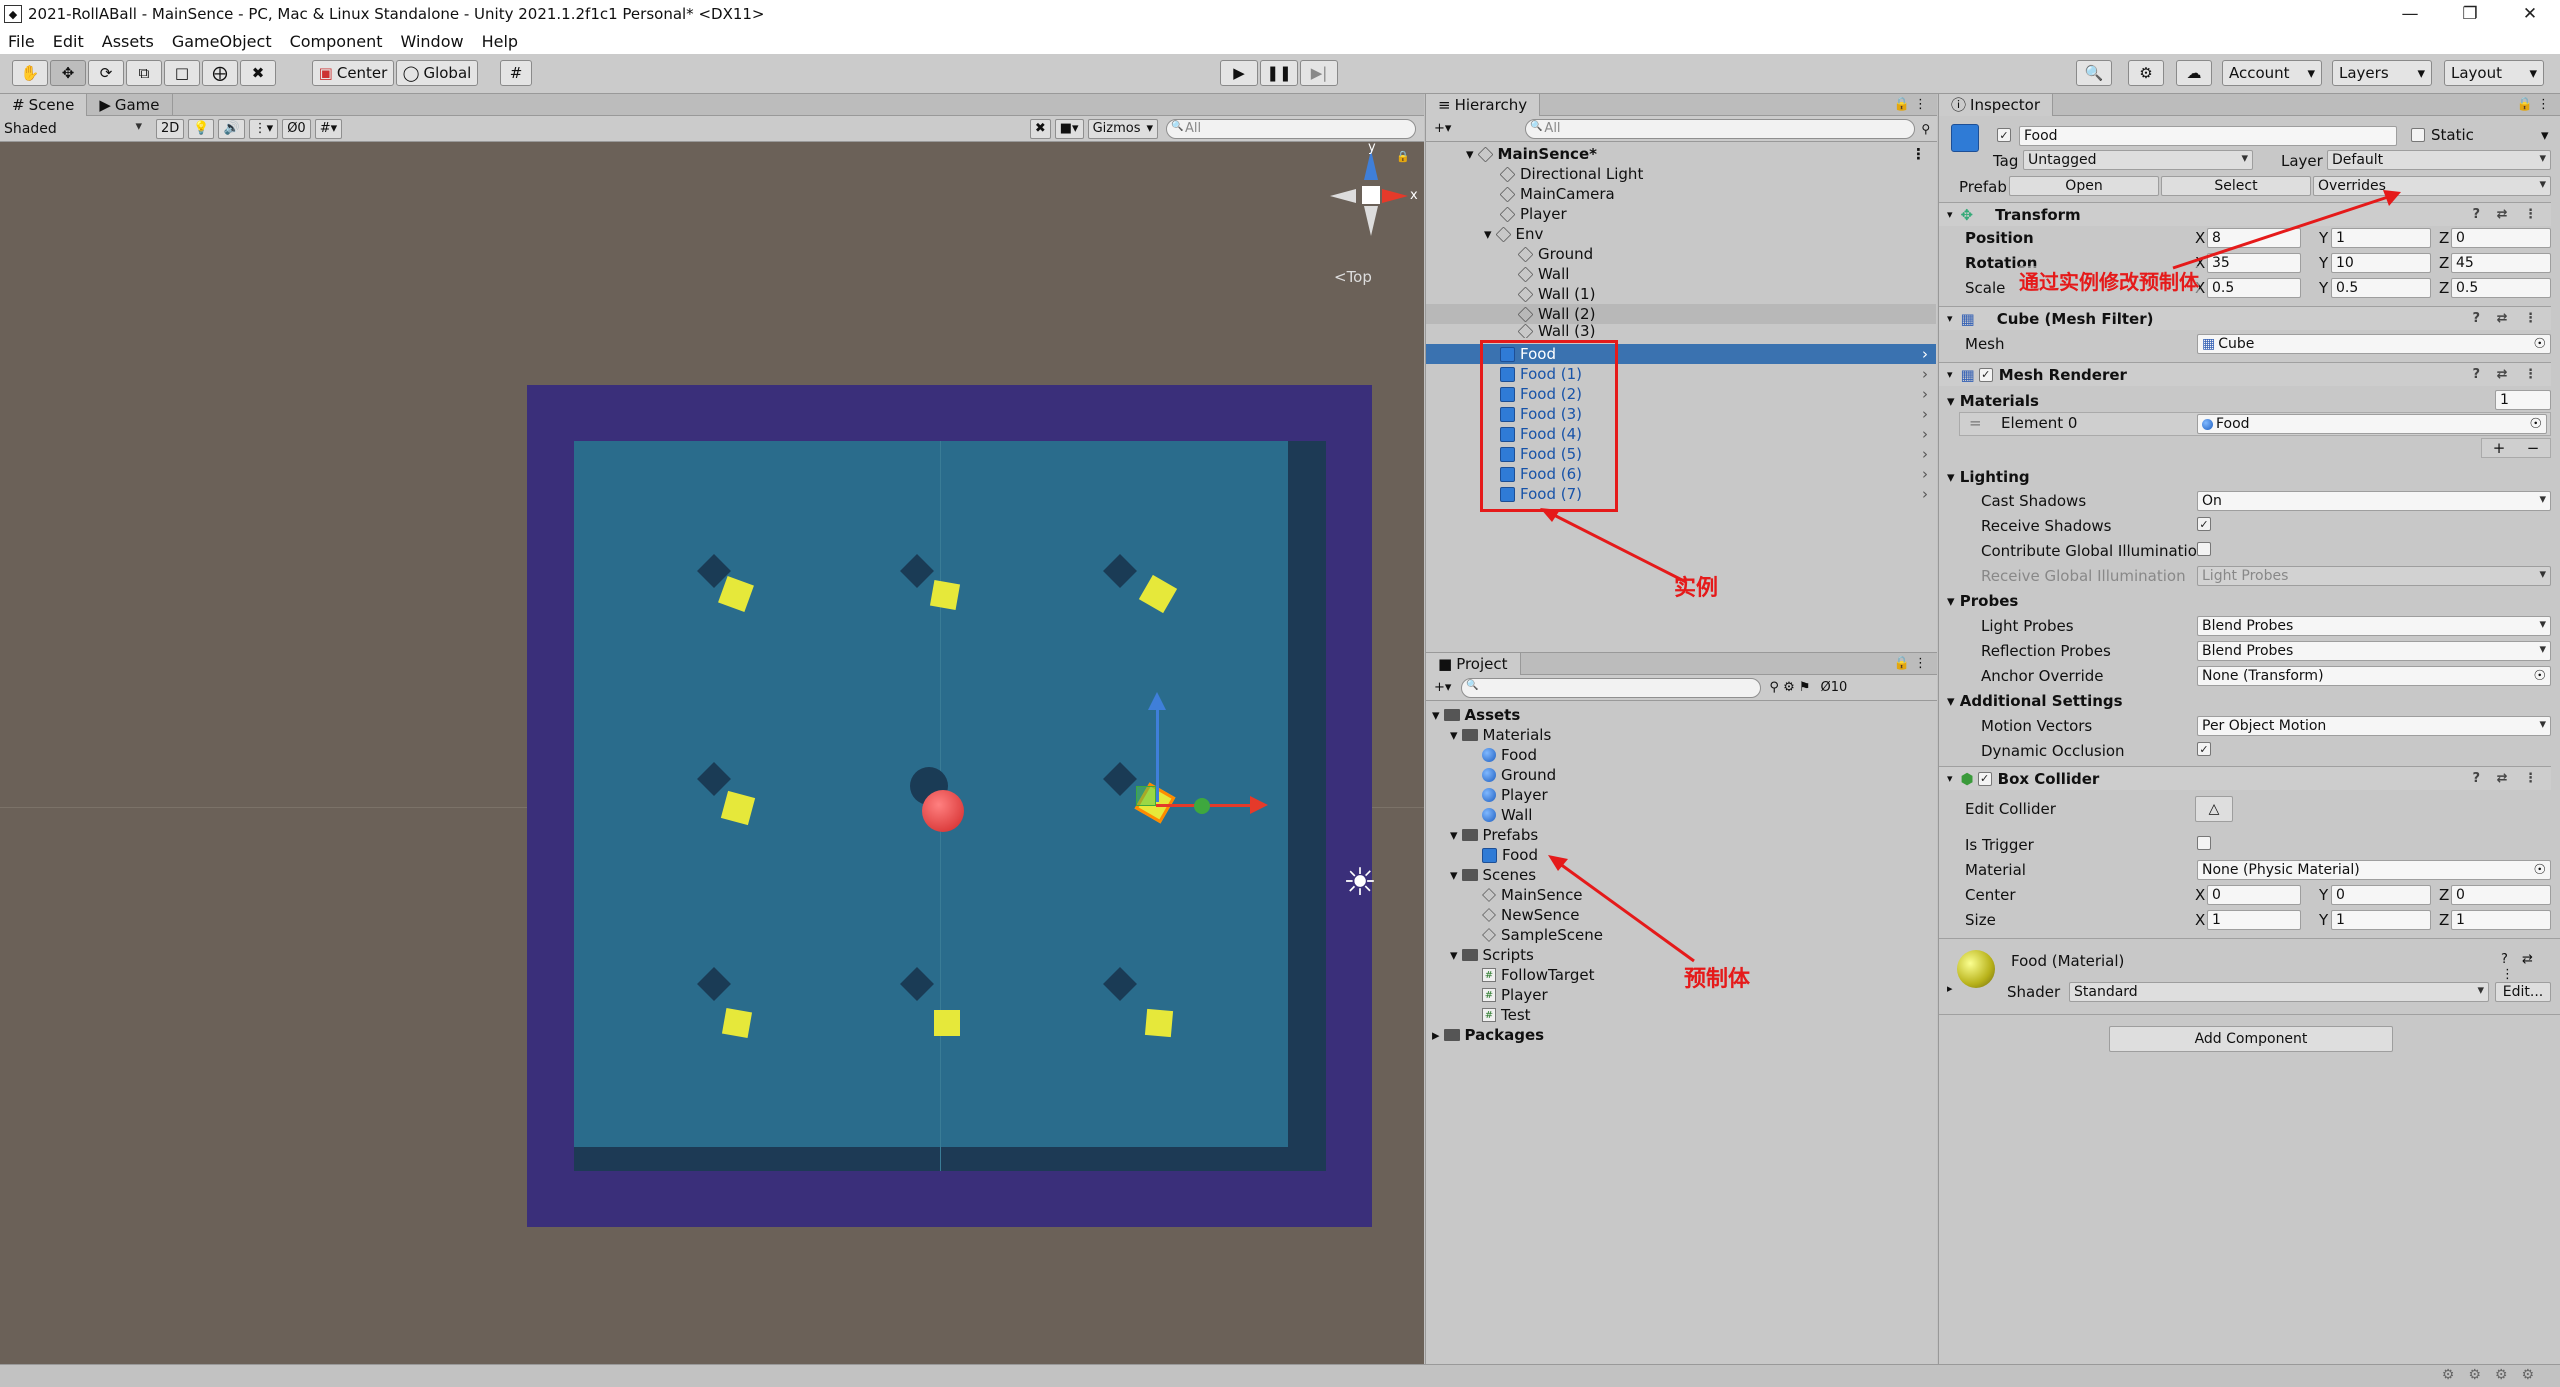 This screenshot has height=1387, width=2560. Describe the element at coordinates (2545, 135) in the screenshot. I see `static-dropdown-icon: ▾` at that location.